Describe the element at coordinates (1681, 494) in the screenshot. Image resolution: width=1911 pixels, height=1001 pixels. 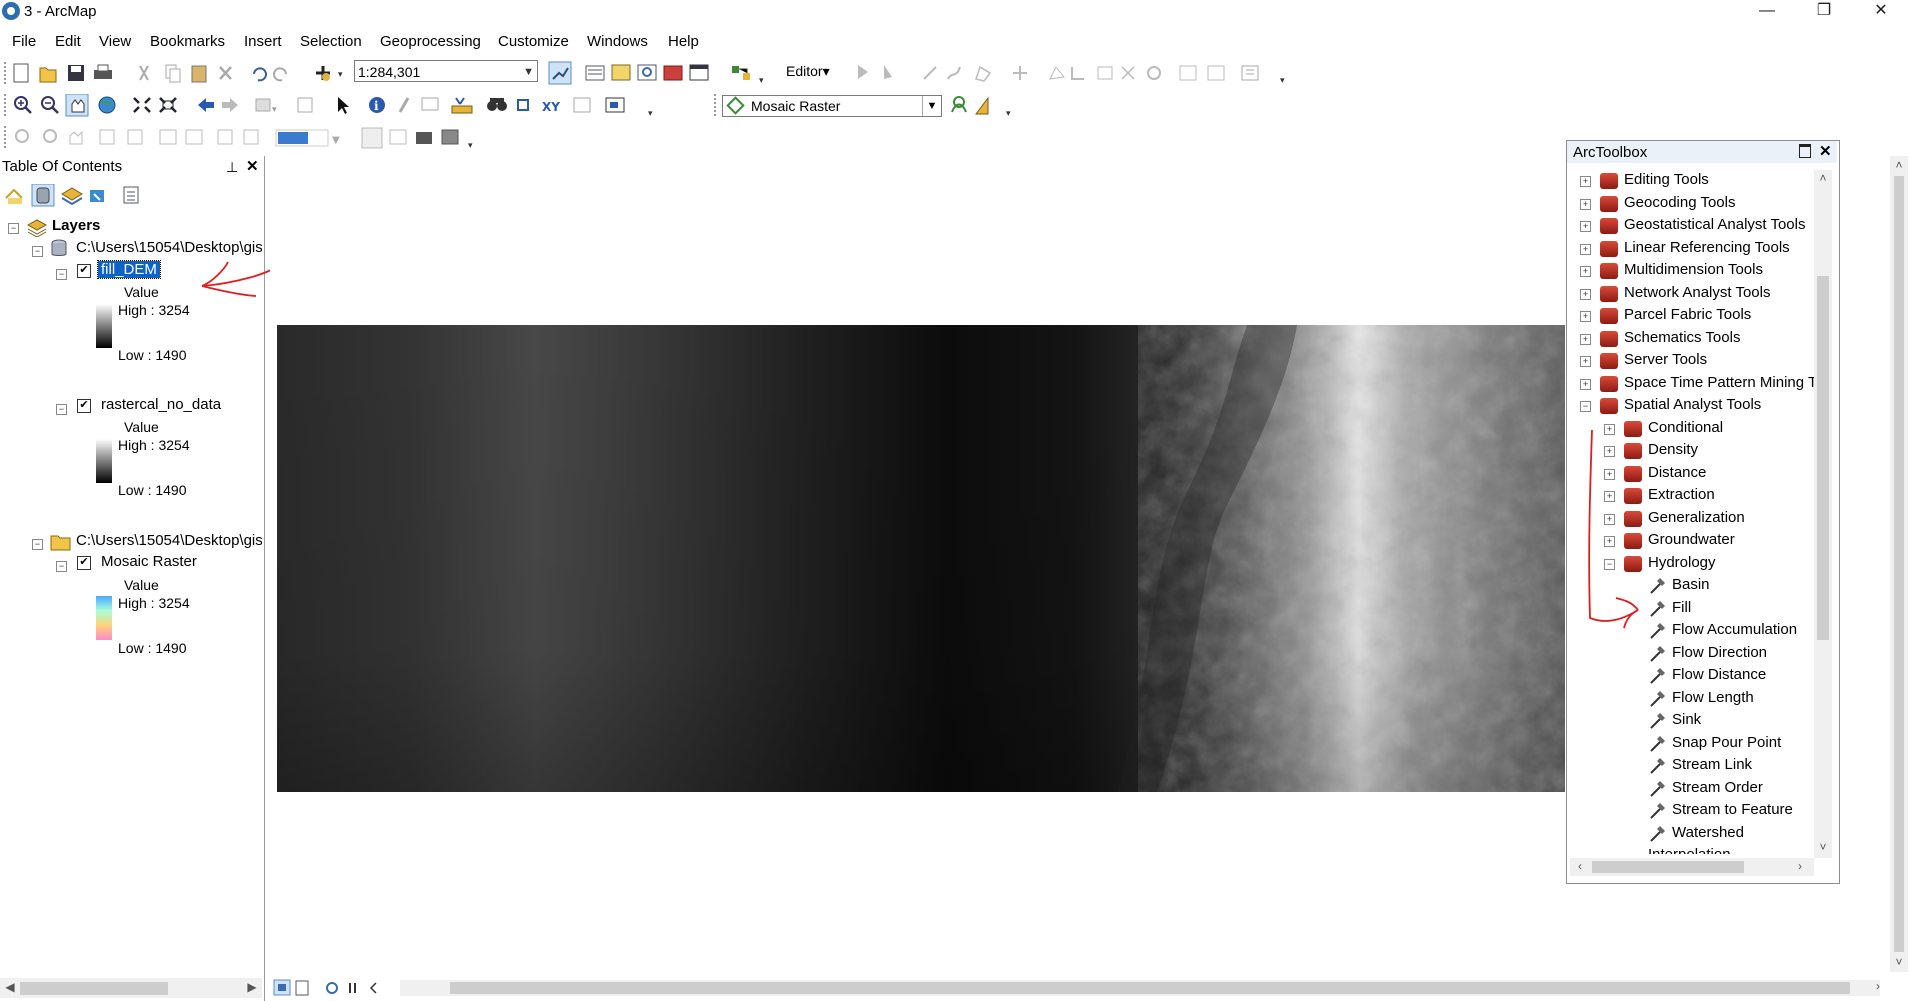
I see `toolset-item: Extraction` at that location.